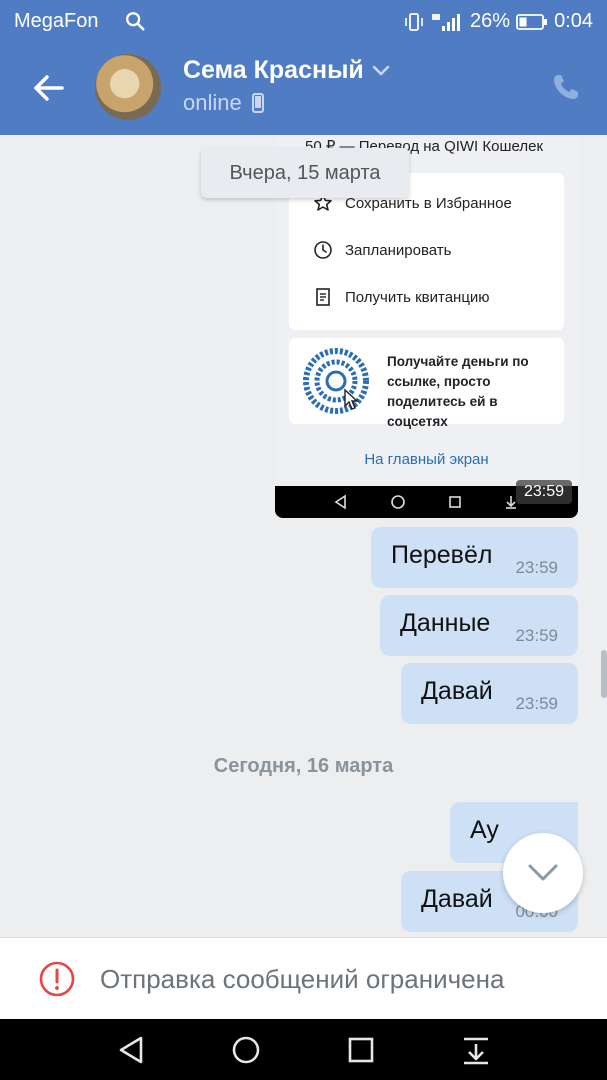  What do you see at coordinates (336, 381) in the screenshot?
I see `qiwi-link-spiral-icon` at bounding box center [336, 381].